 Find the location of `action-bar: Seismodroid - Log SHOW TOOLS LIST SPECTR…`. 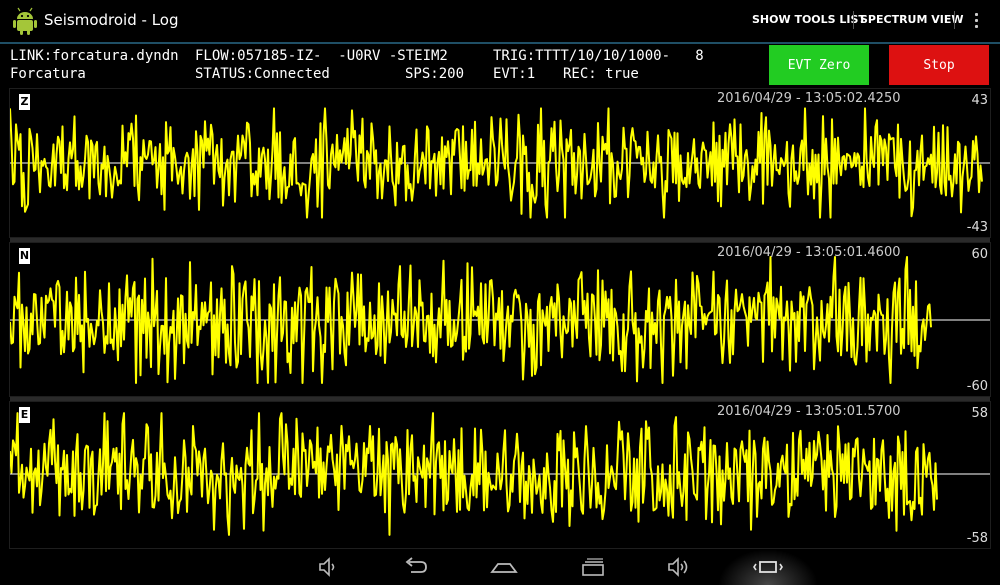

action-bar: Seismodroid - Log SHOW TOOLS LIST SPECTR… is located at coordinates (500, 21).